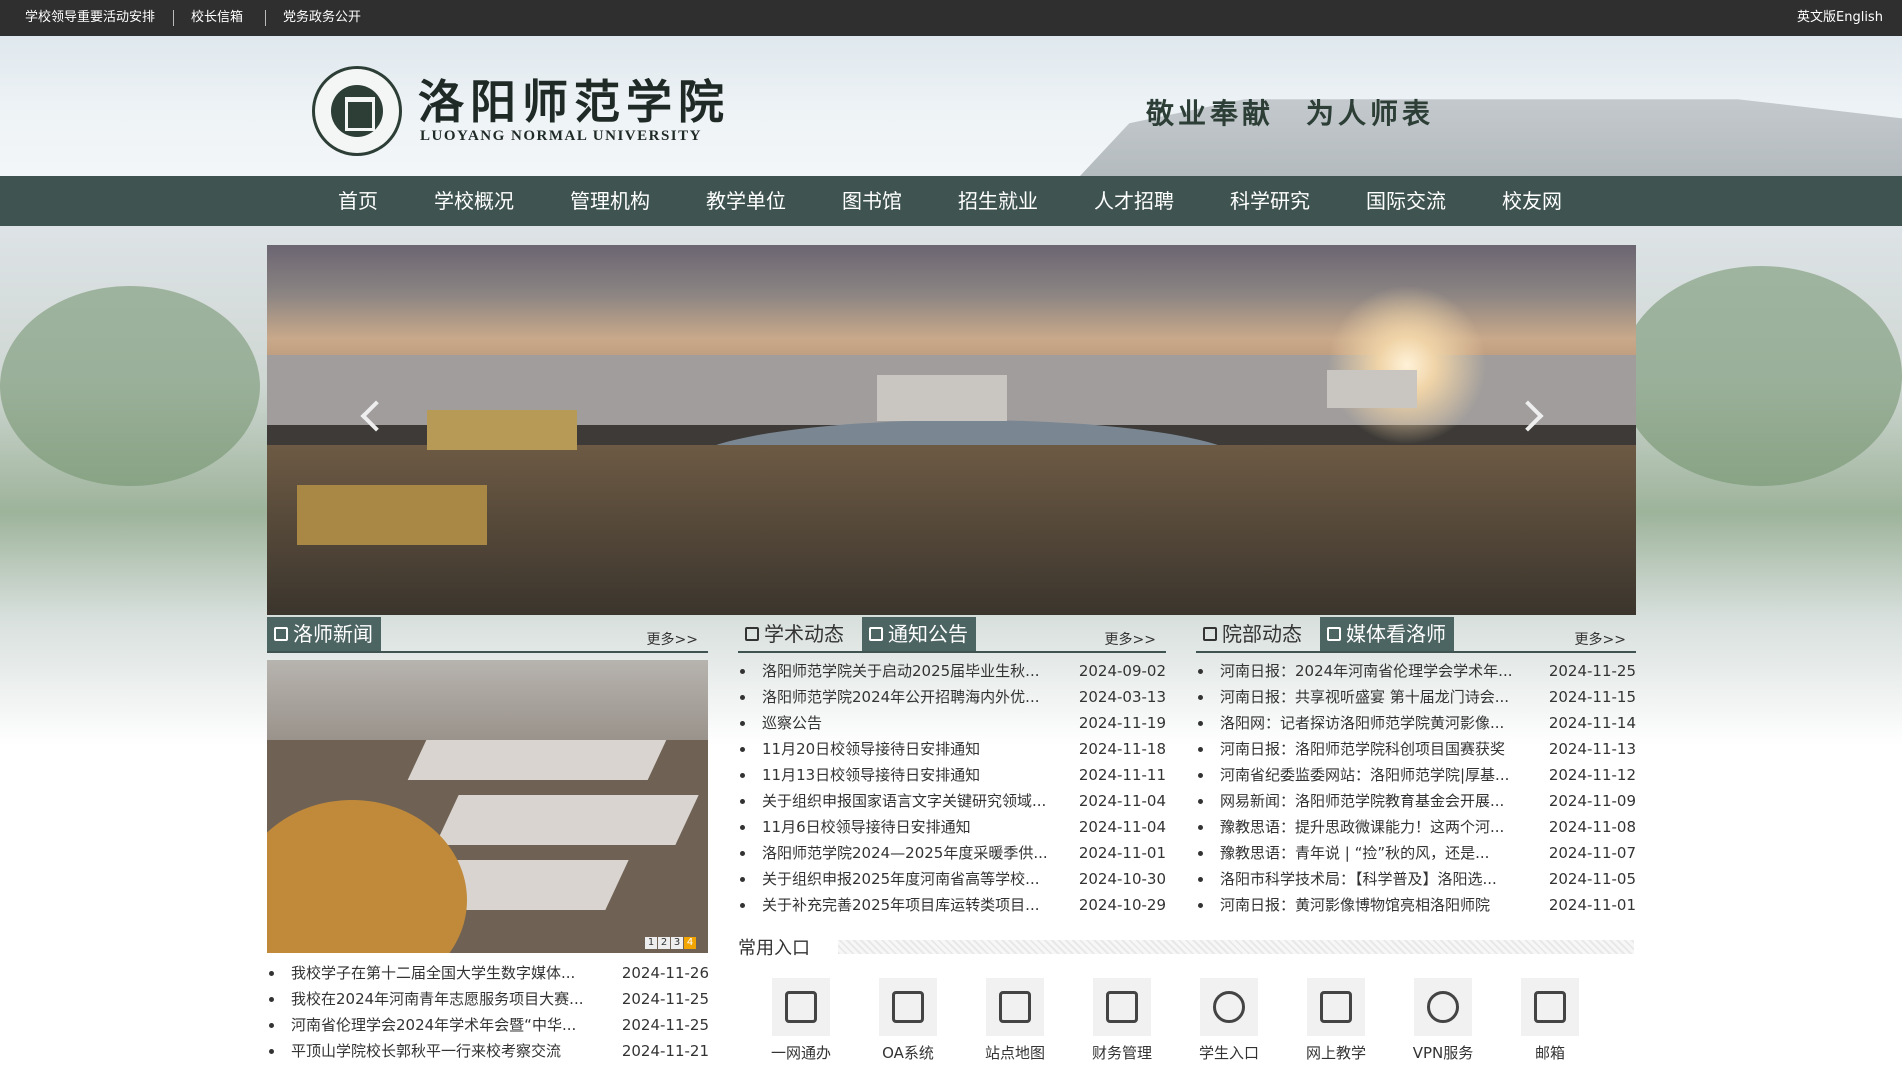 The width and height of the screenshot is (1902, 1080). What do you see at coordinates (487, 806) in the screenshot?
I see `news-photo: 1234` at bounding box center [487, 806].